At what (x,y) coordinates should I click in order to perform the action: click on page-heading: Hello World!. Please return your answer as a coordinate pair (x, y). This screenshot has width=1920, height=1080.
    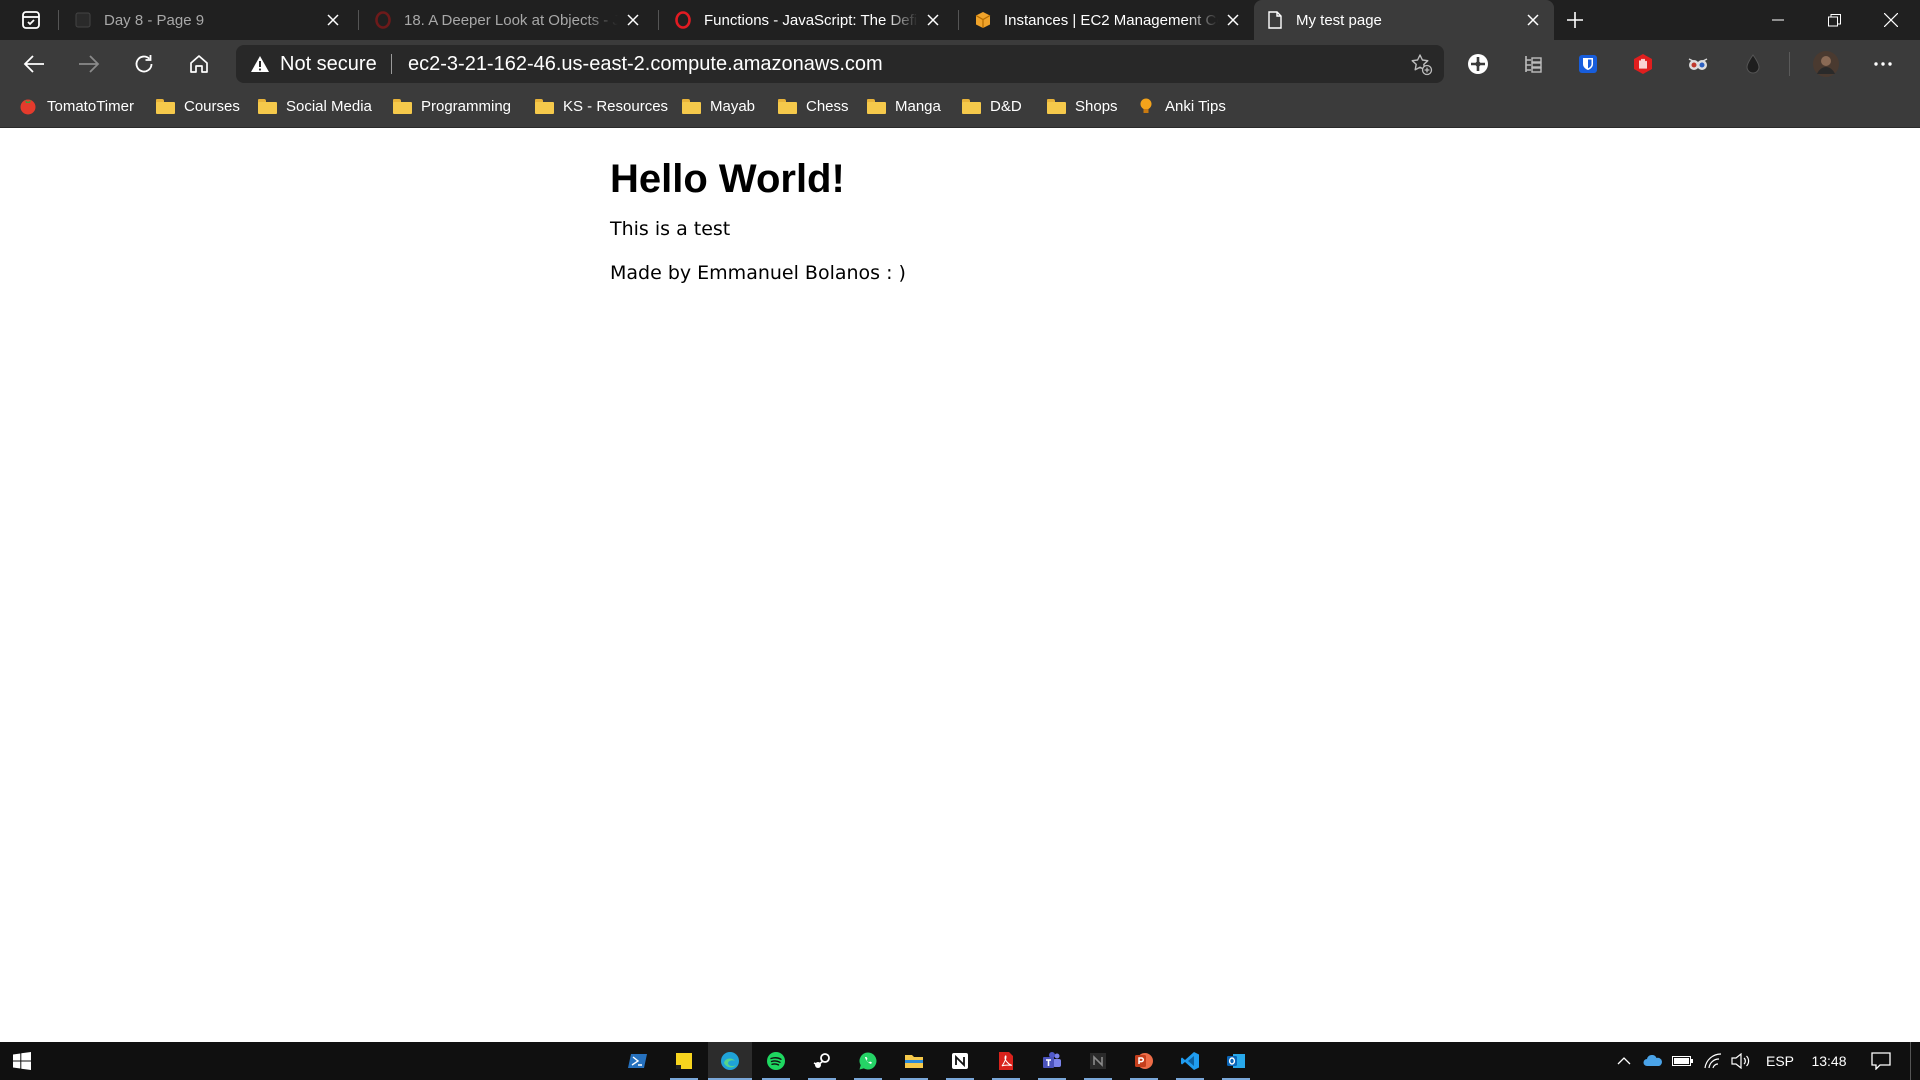
    Looking at the image, I should click on (727, 179).